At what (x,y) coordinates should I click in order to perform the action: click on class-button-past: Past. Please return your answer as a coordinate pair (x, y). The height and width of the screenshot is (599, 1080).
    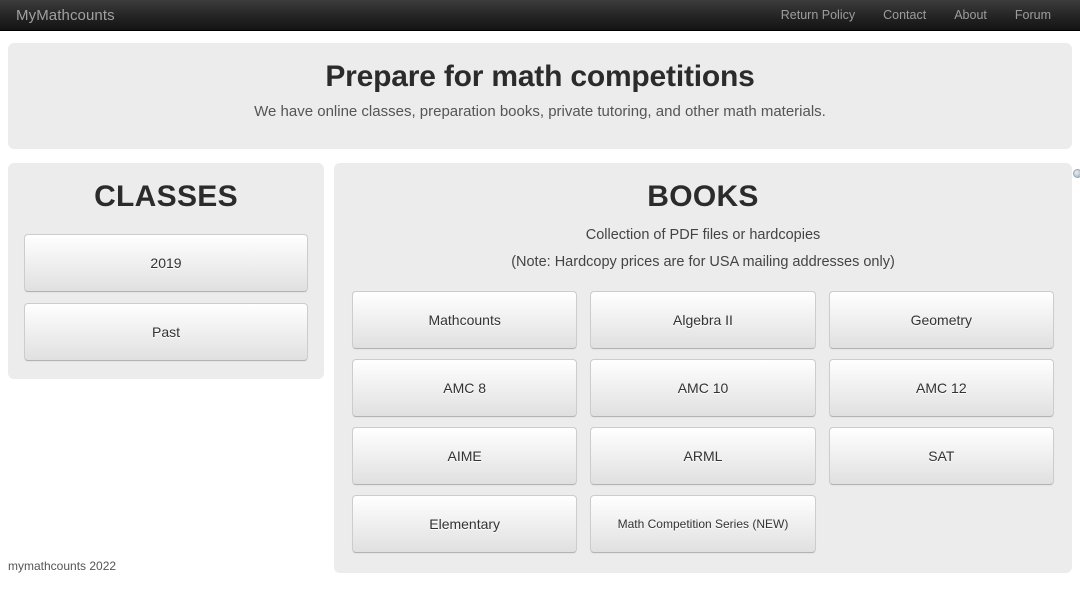
    Looking at the image, I should click on (166, 332).